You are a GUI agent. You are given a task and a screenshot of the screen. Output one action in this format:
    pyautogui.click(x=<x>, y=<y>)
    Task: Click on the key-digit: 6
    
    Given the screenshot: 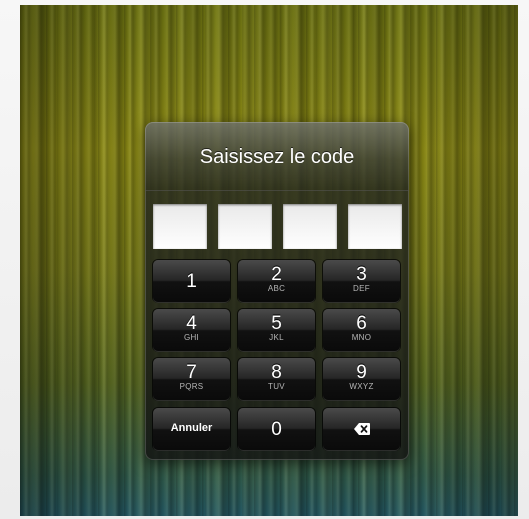 What is the action you would take?
    pyautogui.click(x=361, y=323)
    